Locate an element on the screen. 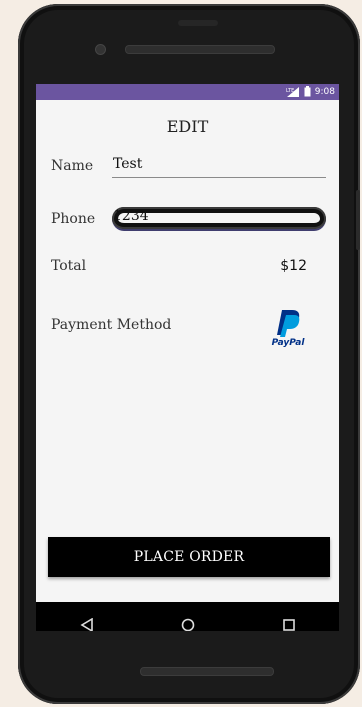 The height and width of the screenshot is (707, 362). payment-method-label: Payment Method is located at coordinates (111, 325).